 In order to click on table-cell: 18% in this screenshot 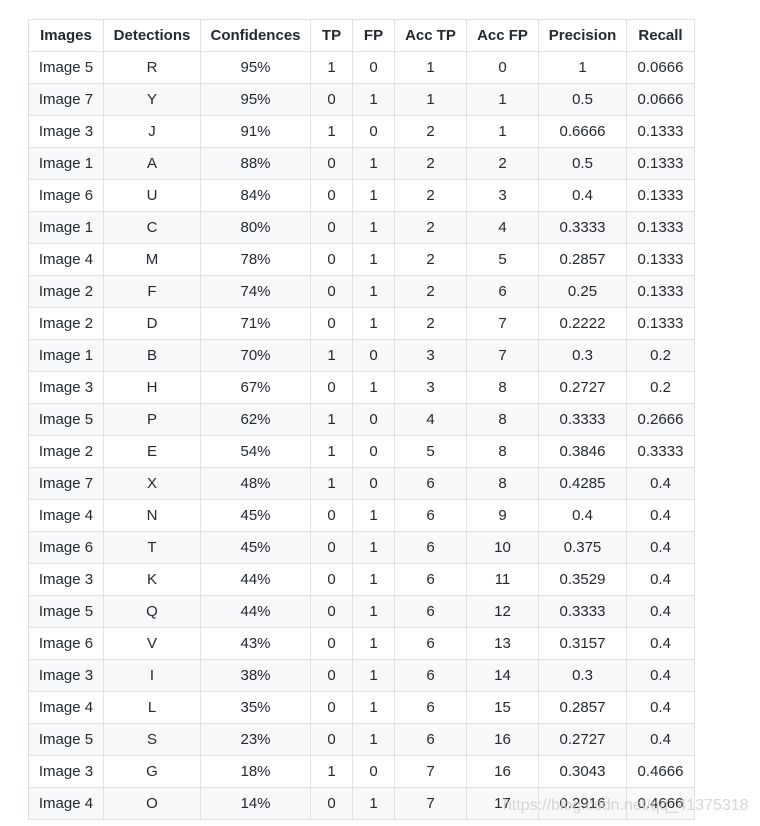, I will do `click(255, 771)`.